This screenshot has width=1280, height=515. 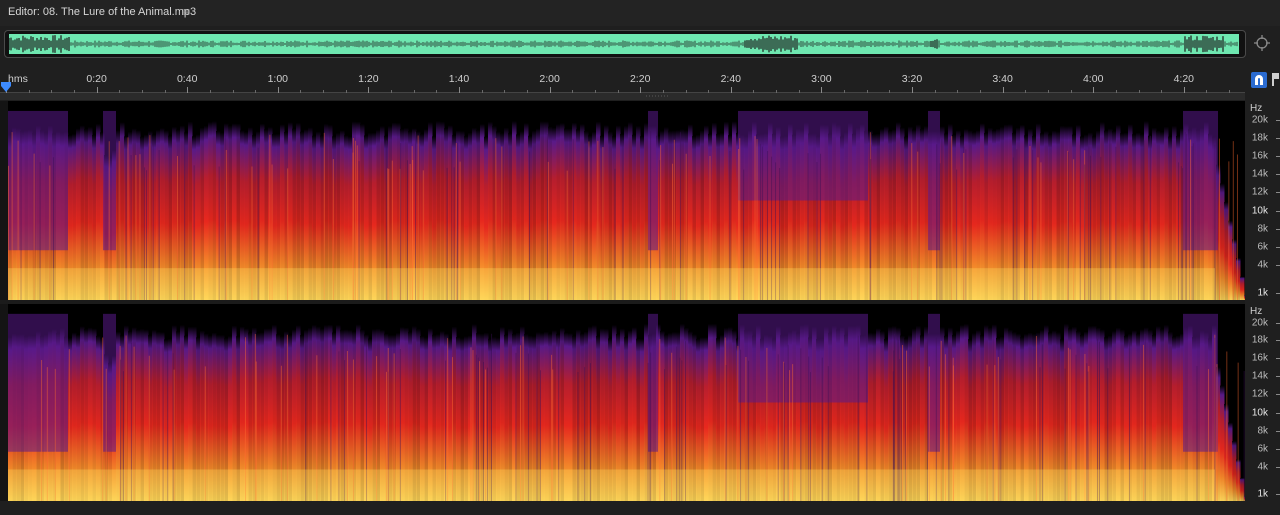 What do you see at coordinates (1262, 402) in the screenshot?
I see `frequency-scale-right: Hz 20k 18k 16k 14k 12k 10k 8k 6k 4k 1k` at bounding box center [1262, 402].